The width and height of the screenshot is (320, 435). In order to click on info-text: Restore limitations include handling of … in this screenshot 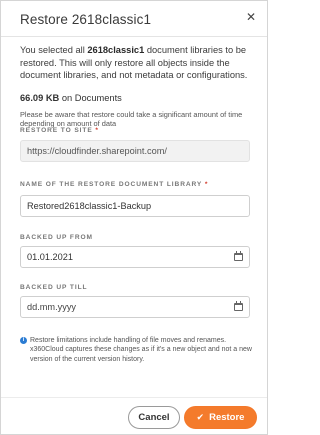, I will do `click(141, 350)`.